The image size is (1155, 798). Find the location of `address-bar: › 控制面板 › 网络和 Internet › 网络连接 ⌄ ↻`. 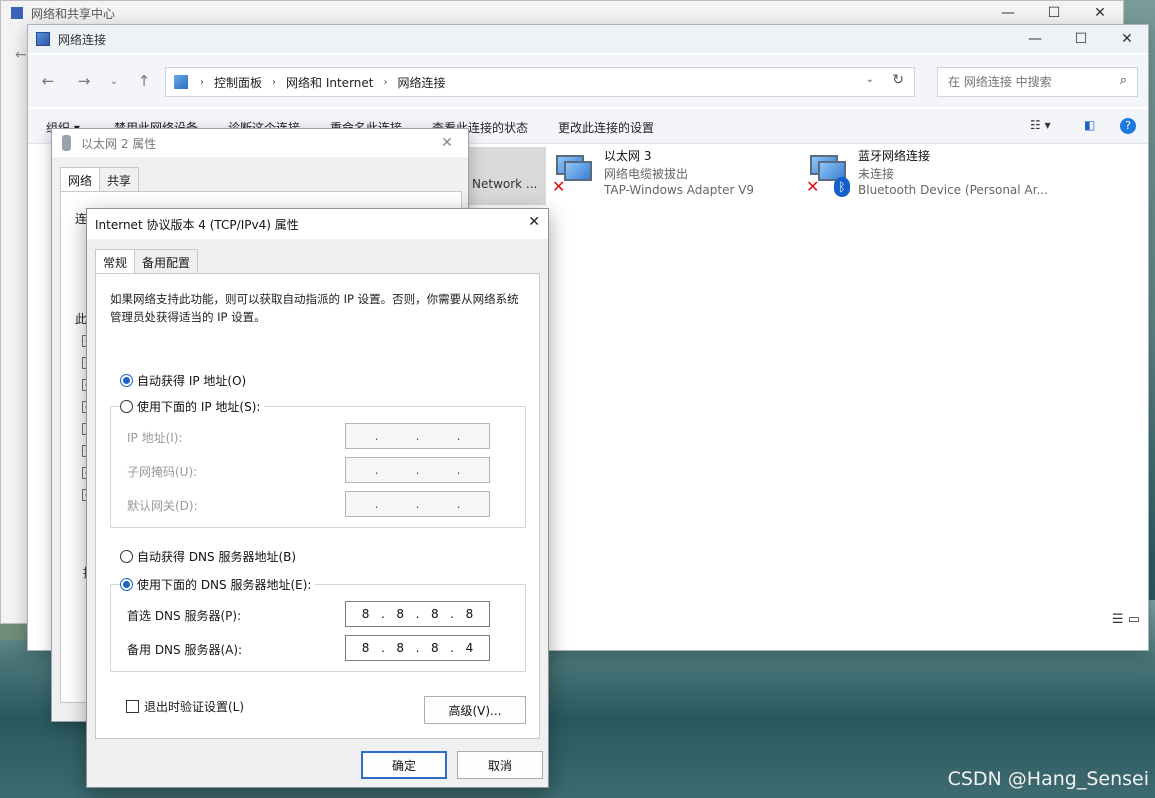

address-bar: › 控制面板 › 网络和 Internet › 网络连接 ⌄ ↻ is located at coordinates (540, 82).